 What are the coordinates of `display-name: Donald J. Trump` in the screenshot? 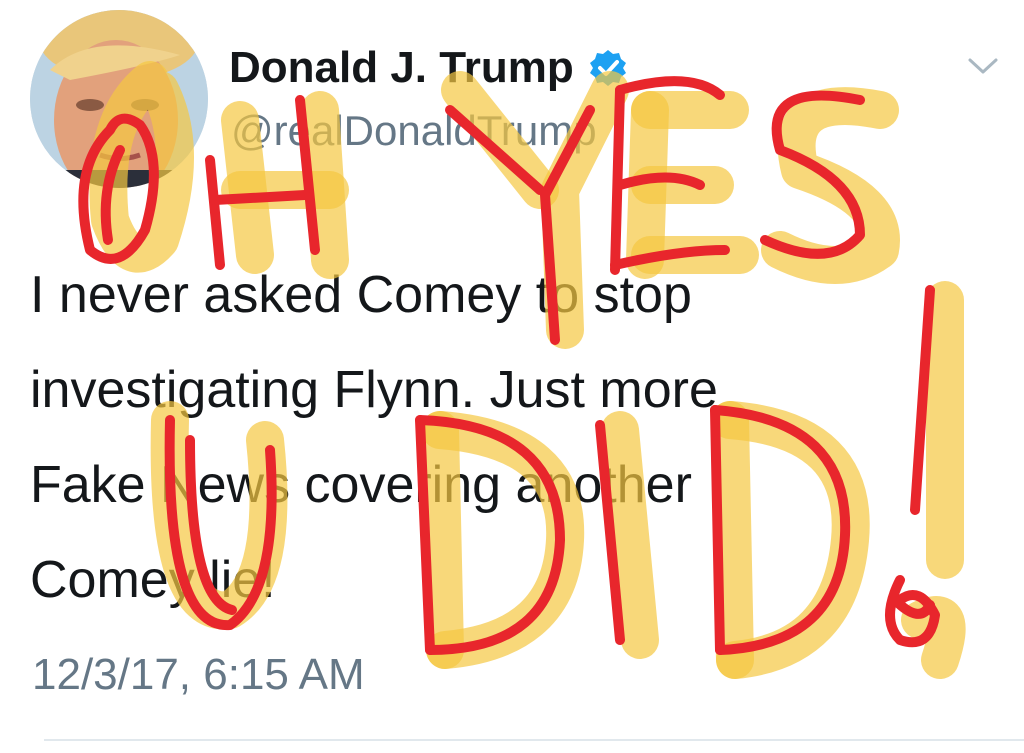 It's located at (401, 68).